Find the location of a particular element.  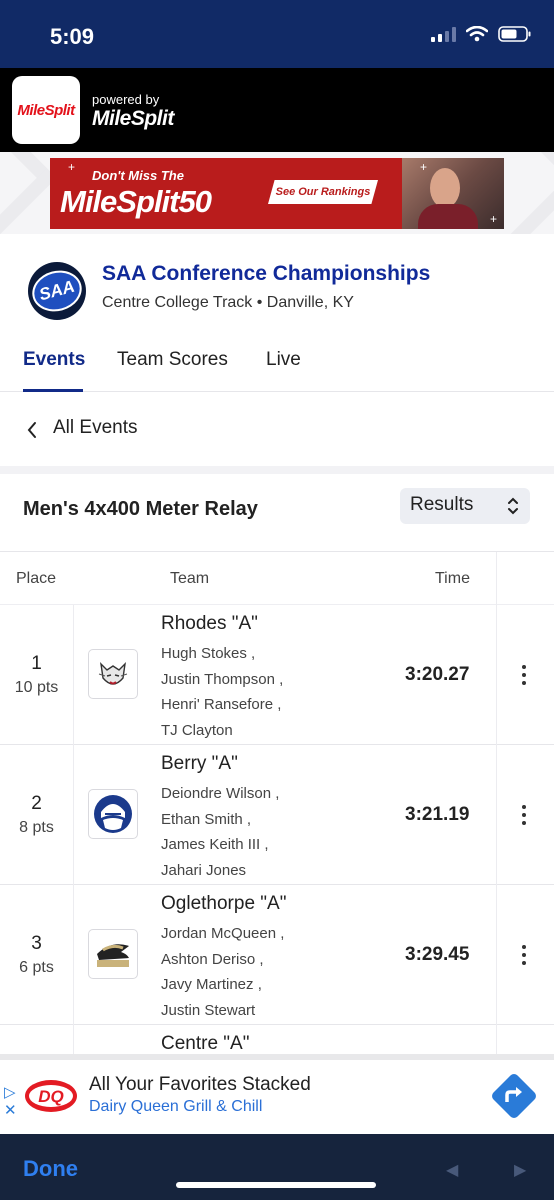

app-header: MileSplit powered by MileSplit is located at coordinates (277, 110).